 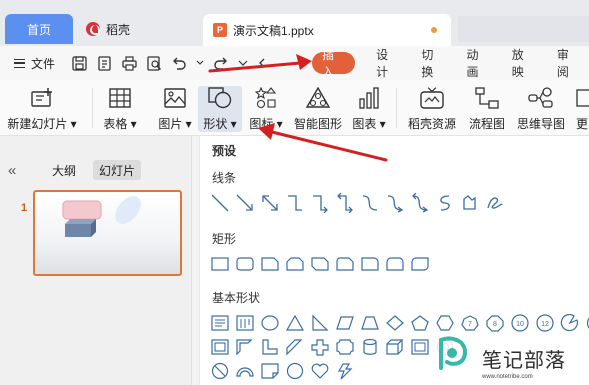 What do you see at coordinates (445, 203) in the screenshot?
I see `curve-shape-icon` at bounding box center [445, 203].